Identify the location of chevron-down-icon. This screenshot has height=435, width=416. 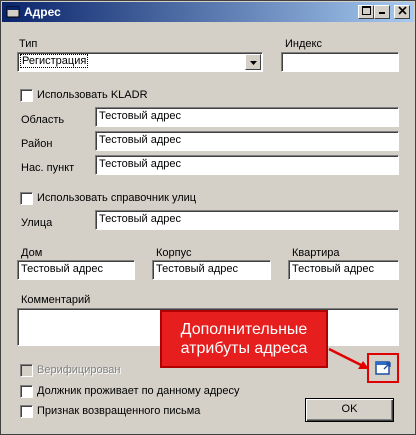
(253, 62).